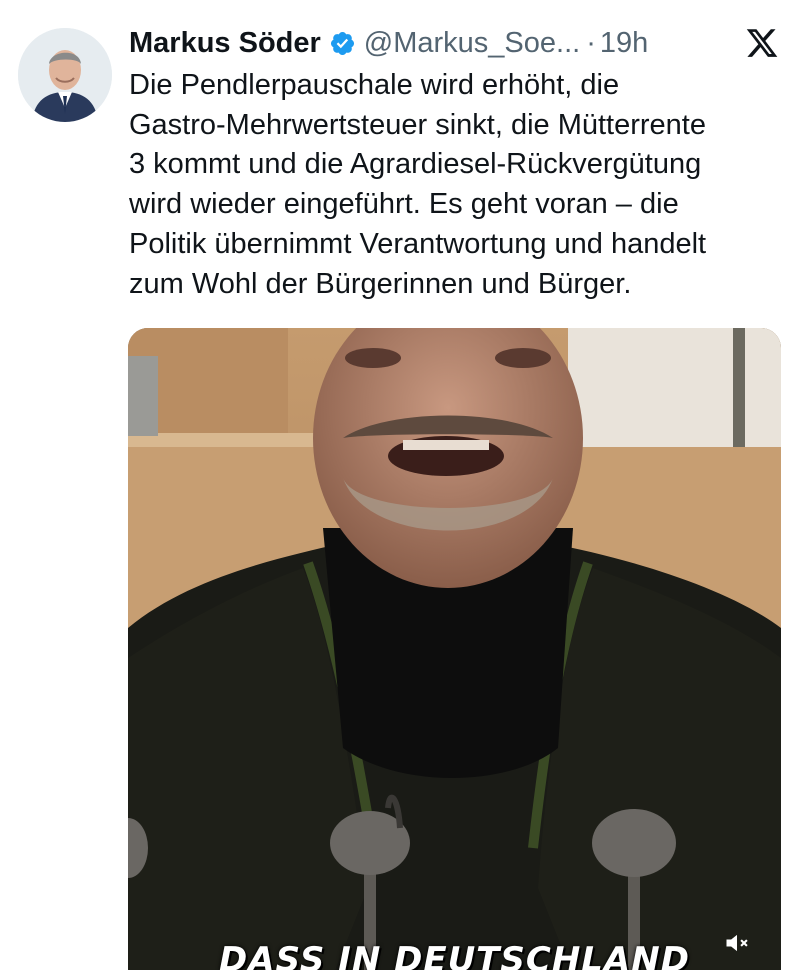 Image resolution: width=800 pixels, height=970 pixels. What do you see at coordinates (374, 85) in the screenshot?
I see `tweet-text-line: Die Pendlerpauschale wird erhöht, die` at bounding box center [374, 85].